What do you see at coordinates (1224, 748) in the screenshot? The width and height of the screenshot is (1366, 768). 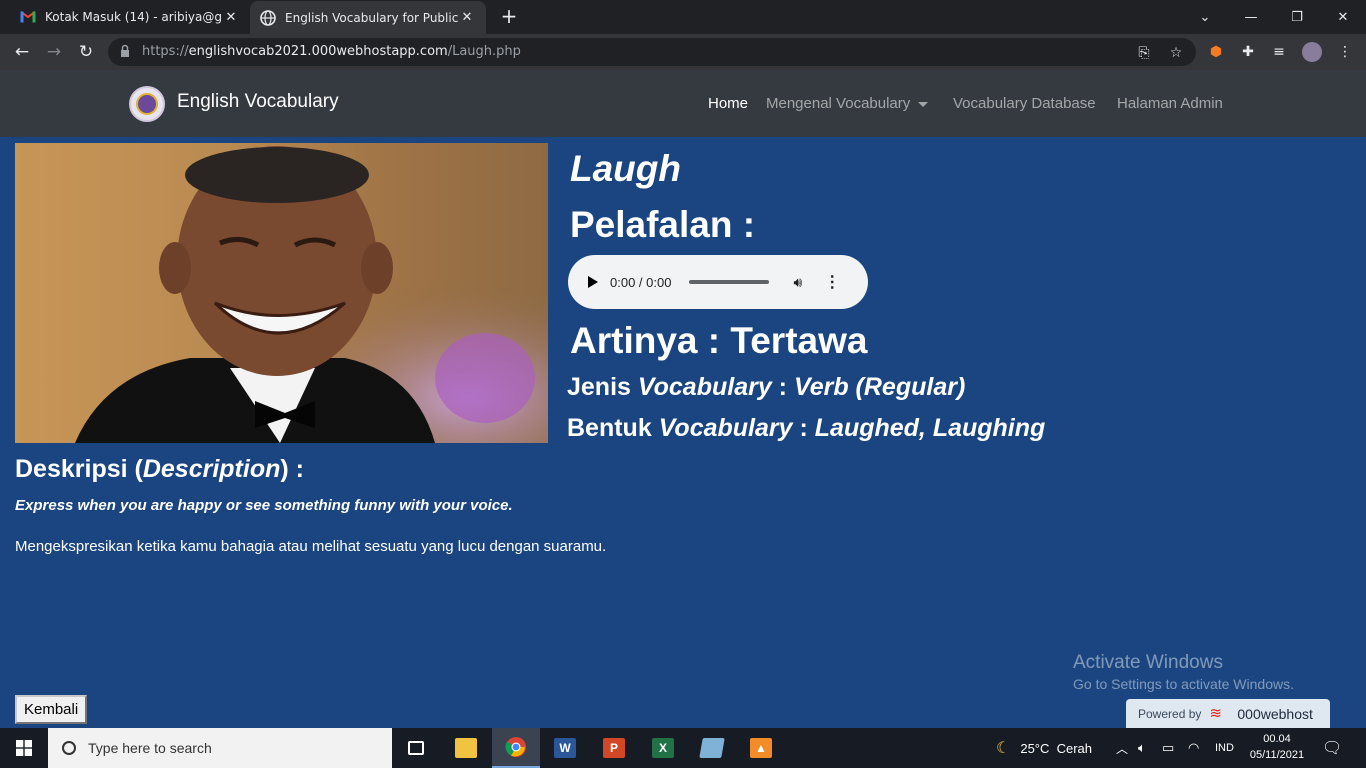 I see `language-indicator: IND` at bounding box center [1224, 748].